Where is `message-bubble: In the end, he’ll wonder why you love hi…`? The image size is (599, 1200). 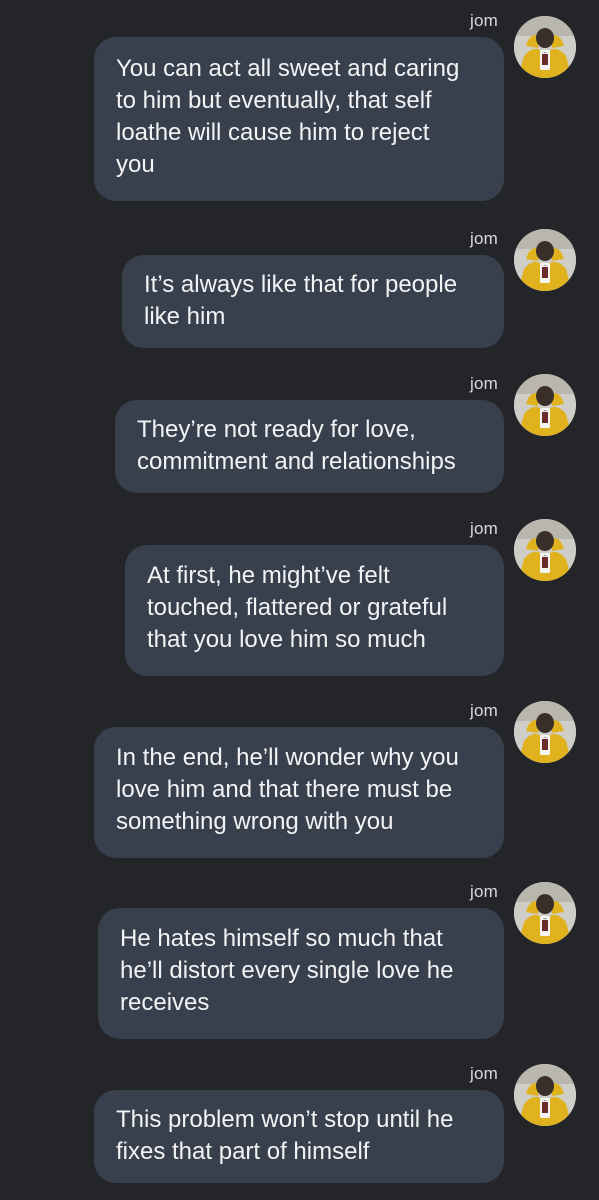
message-bubble: In the end, he’ll wonder why you love hi… is located at coordinates (299, 792).